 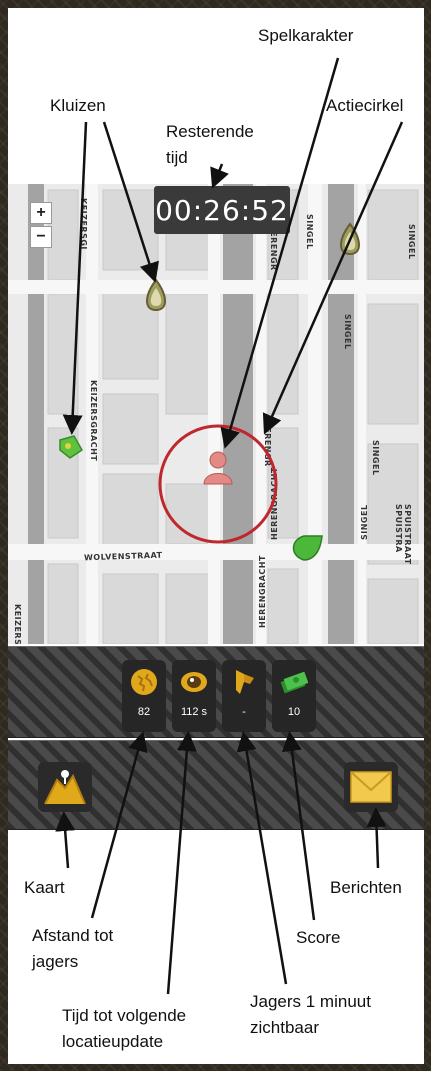 I want to click on label-tijd-line1: Tijd tot volgende, so click(x=124, y=1015).